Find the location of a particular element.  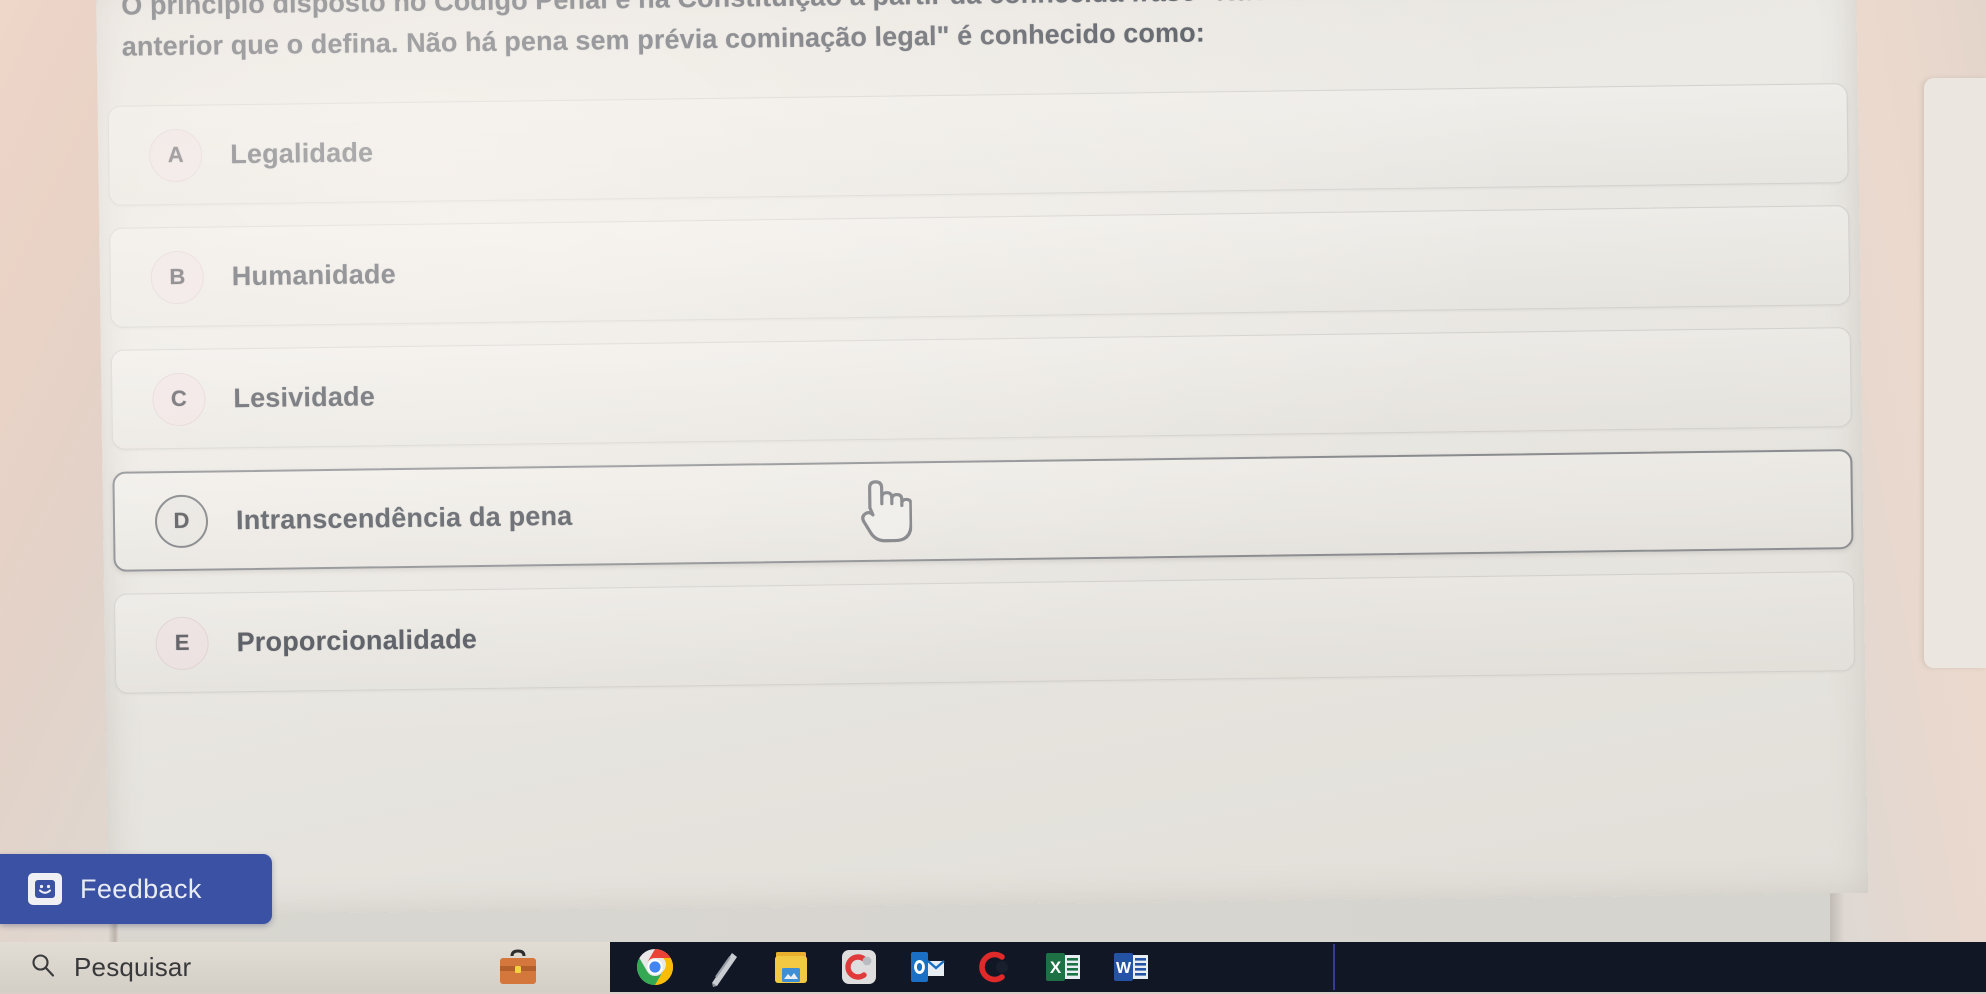

option-letter-badge-e: E is located at coordinates (182, 643).